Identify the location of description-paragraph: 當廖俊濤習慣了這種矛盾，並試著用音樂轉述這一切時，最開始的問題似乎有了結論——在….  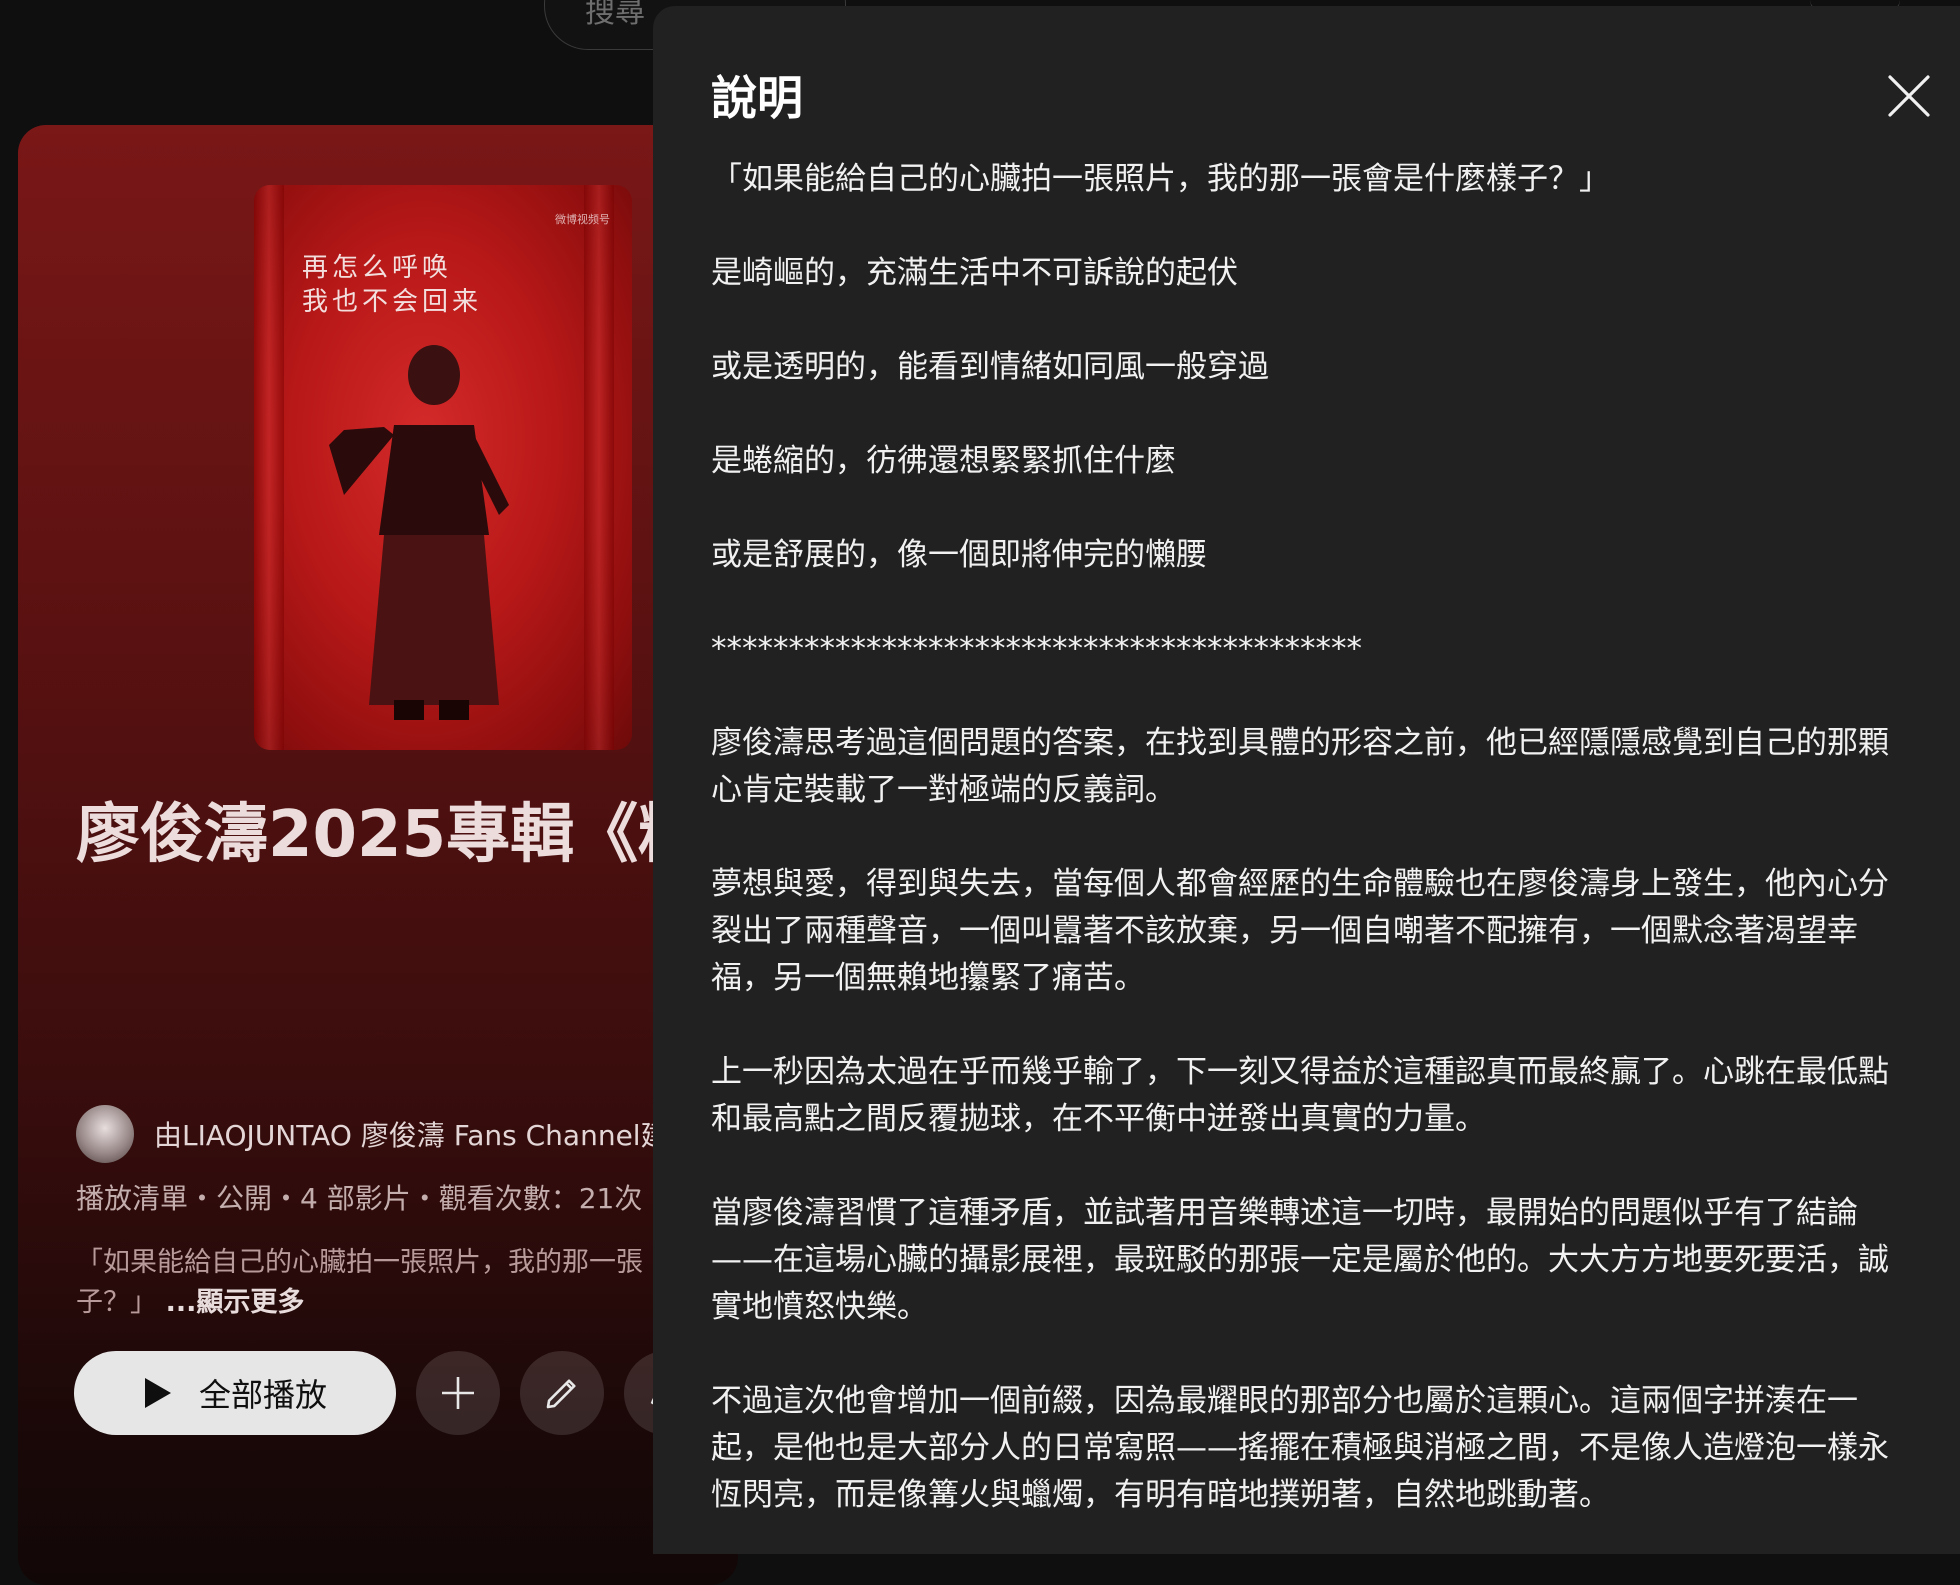
(1300, 1260).